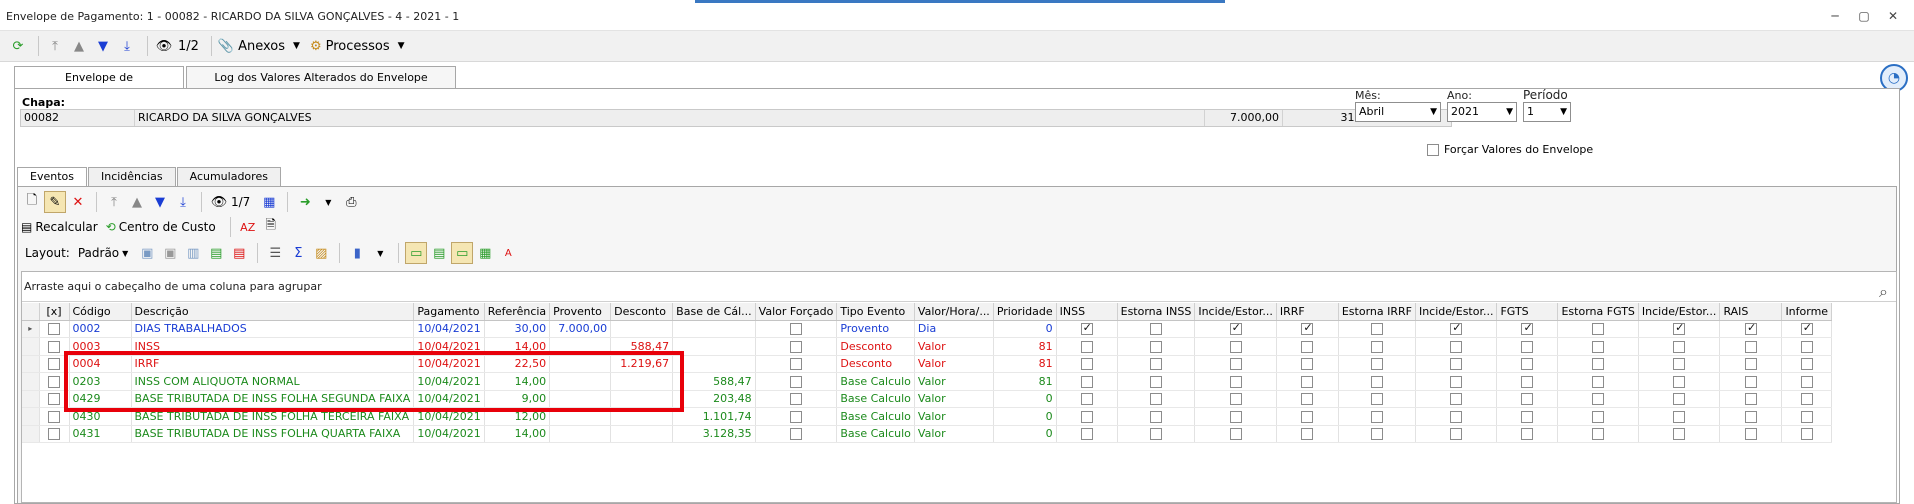 This screenshot has height=504, width=1914. I want to click on column-header: Descrição, so click(273, 312).